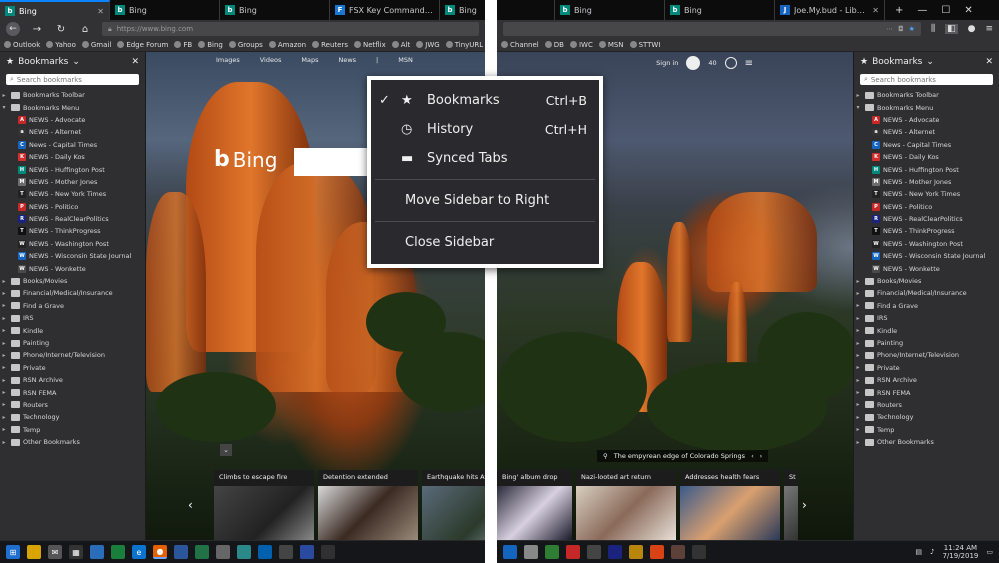 This screenshot has width=999, height=563. What do you see at coordinates (61, 45) in the screenshot?
I see `bookmark-toolbar-item: Yahoo` at bounding box center [61, 45].